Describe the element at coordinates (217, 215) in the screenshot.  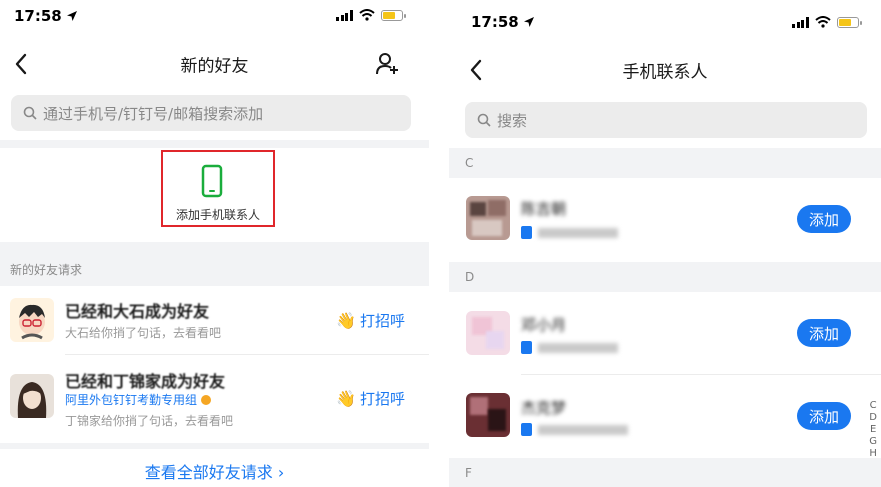
I see `add-phone-contacts-label: 添加手机联系人` at that location.